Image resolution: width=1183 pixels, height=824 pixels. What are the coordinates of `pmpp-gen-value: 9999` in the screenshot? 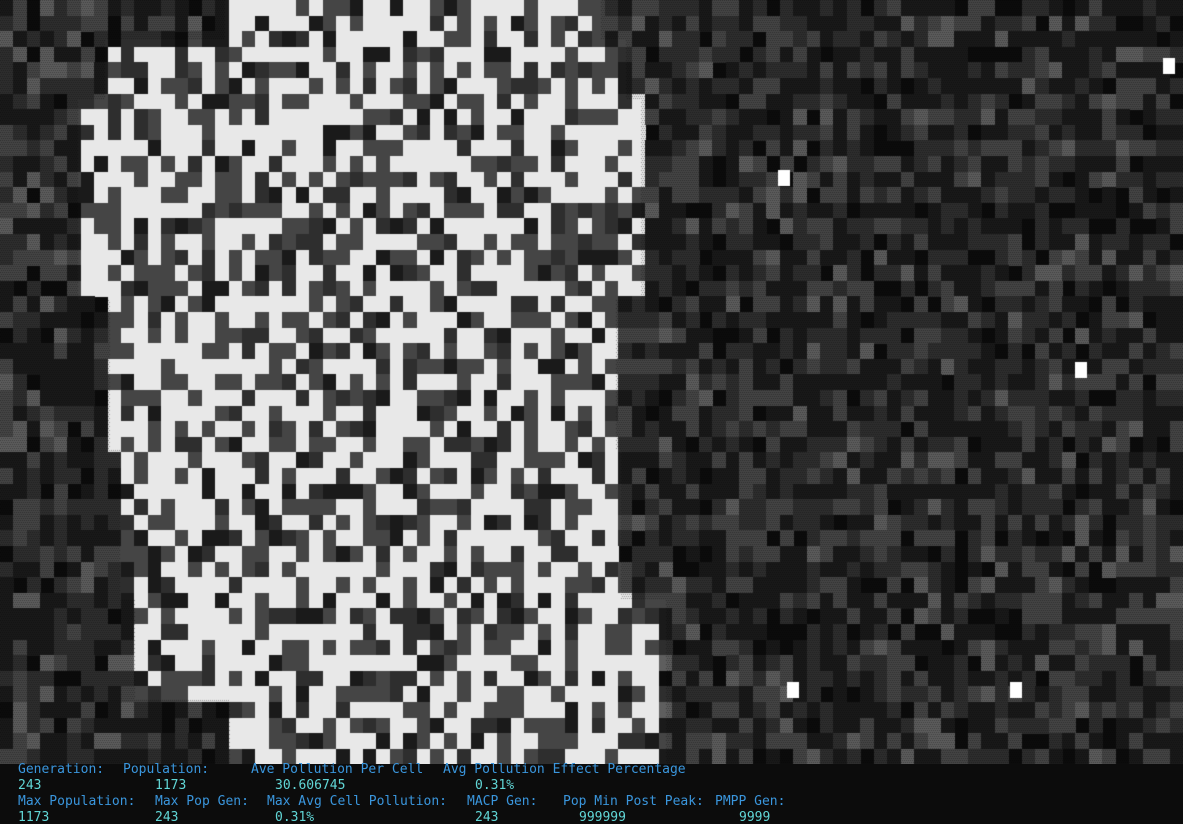 It's located at (755, 817).